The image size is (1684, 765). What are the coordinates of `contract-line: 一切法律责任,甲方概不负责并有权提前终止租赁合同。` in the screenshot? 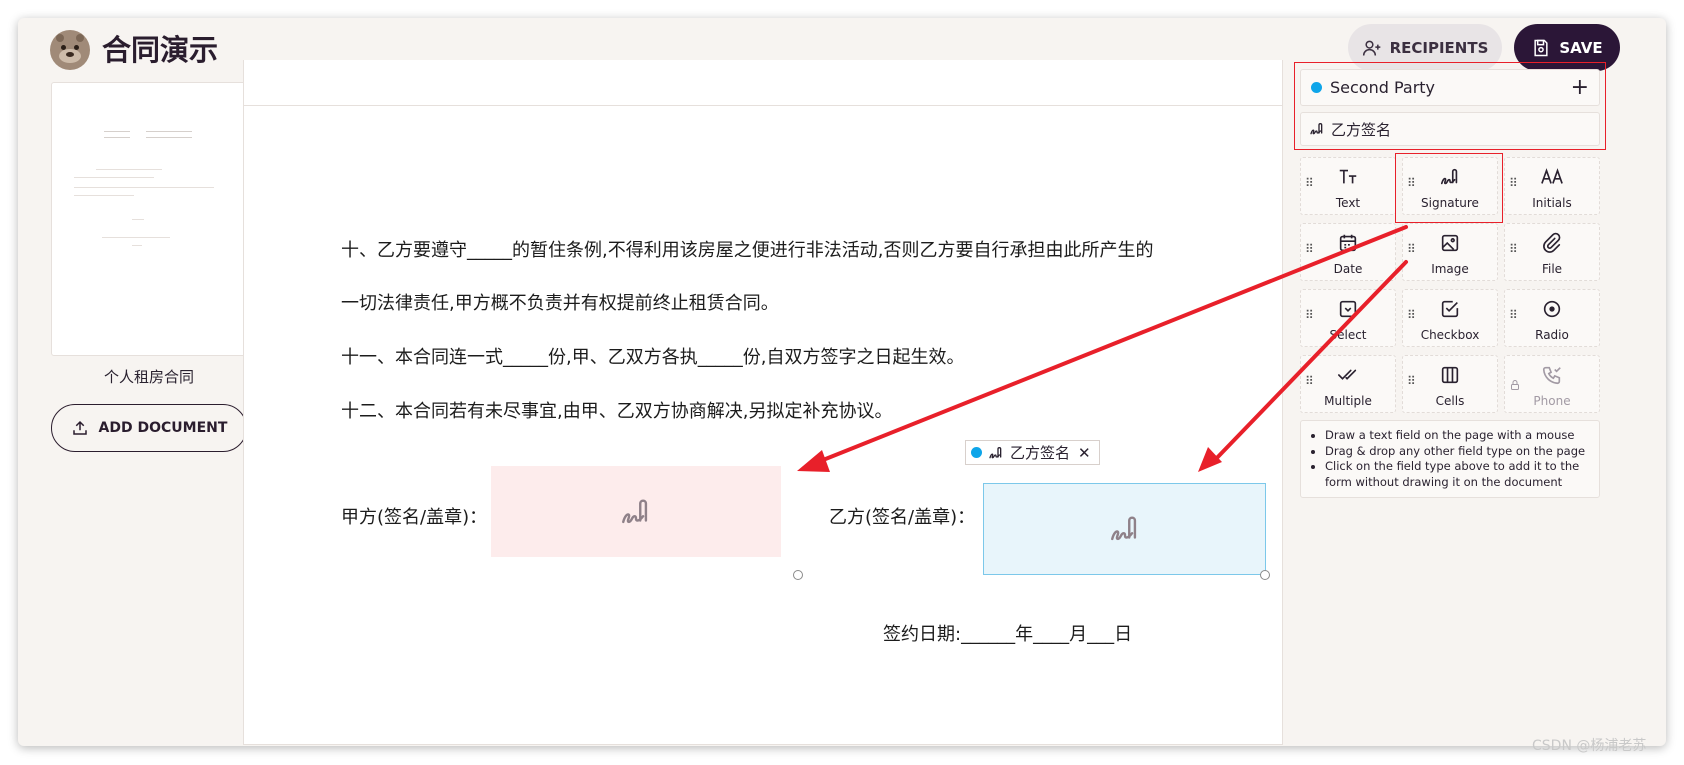 It's located at (560, 303).